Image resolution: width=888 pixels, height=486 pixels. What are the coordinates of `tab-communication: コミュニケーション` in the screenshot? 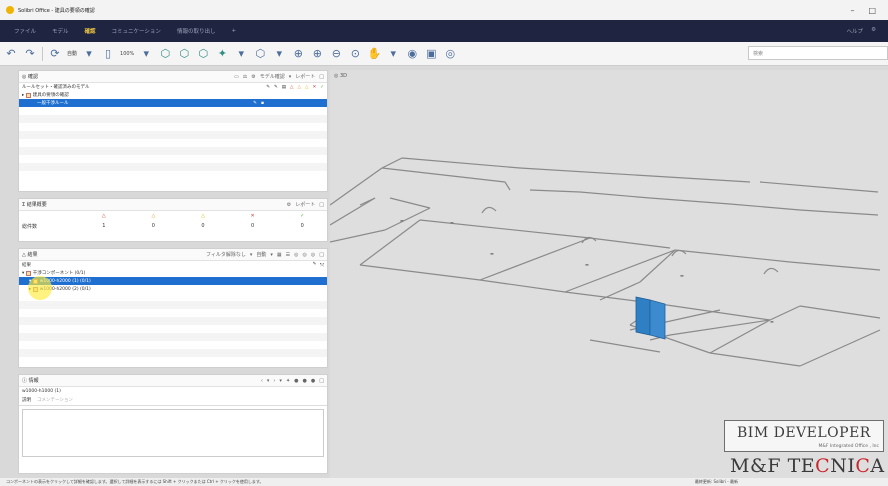 It's located at (136, 31).